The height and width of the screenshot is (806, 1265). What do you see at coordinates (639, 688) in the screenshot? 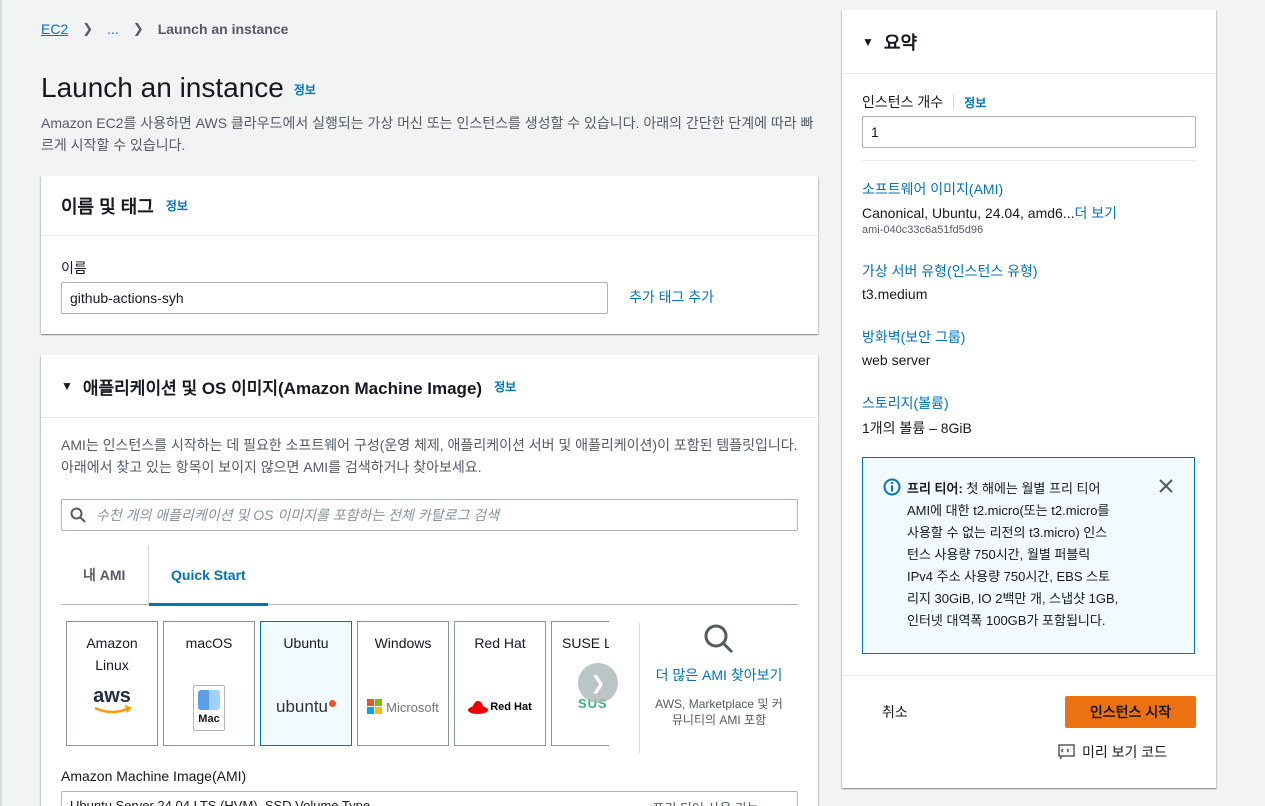
I see `browse-more-divider` at bounding box center [639, 688].